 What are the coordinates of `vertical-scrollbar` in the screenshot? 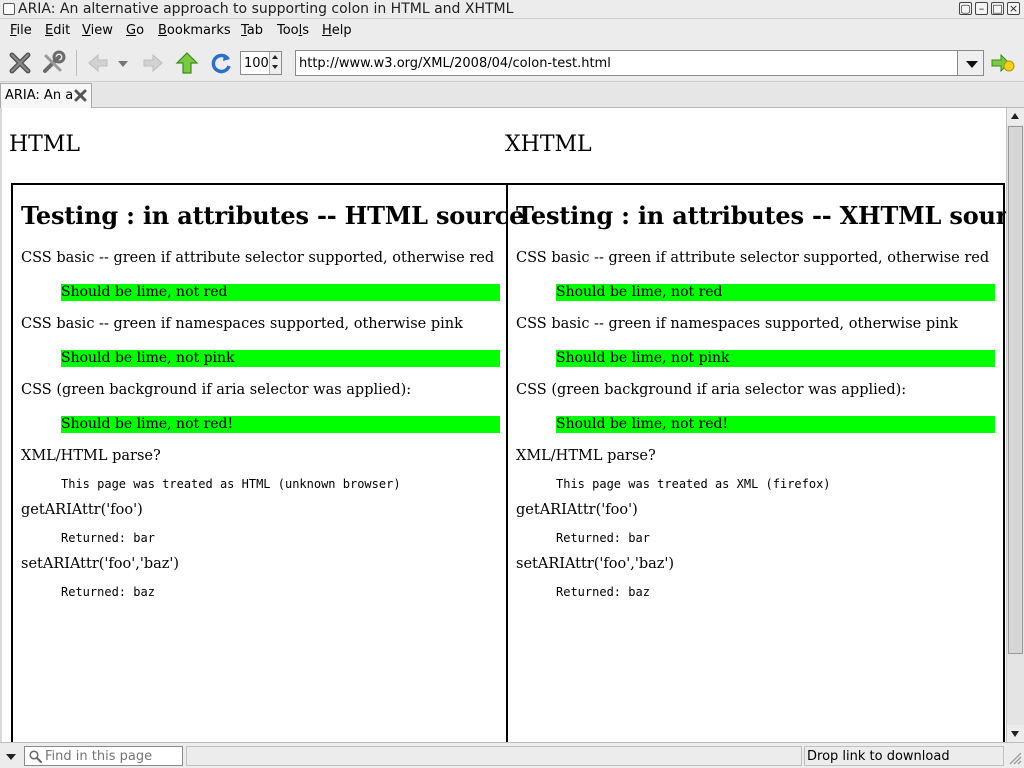 It's located at (1015, 425).